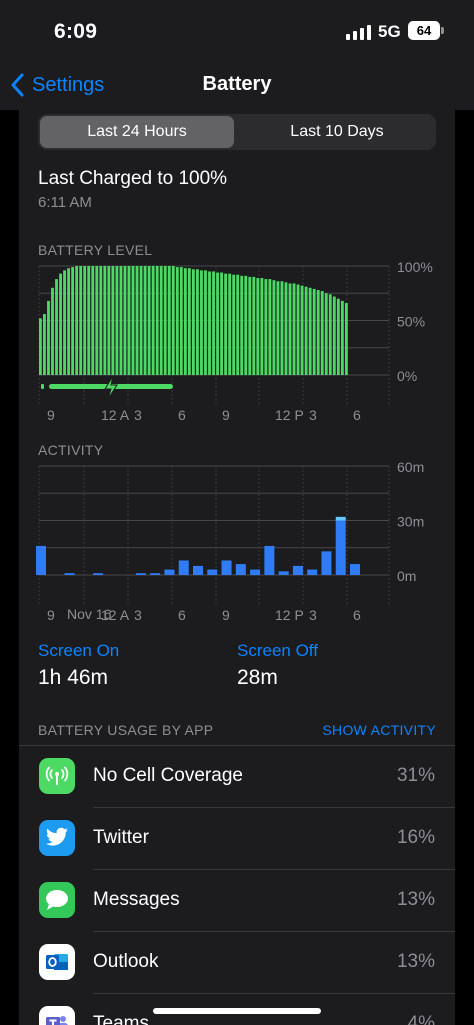 This screenshot has height=1025, width=474. Describe the element at coordinates (237, 839) in the screenshot. I see `app-row-twitter: Twitter 16%` at that location.